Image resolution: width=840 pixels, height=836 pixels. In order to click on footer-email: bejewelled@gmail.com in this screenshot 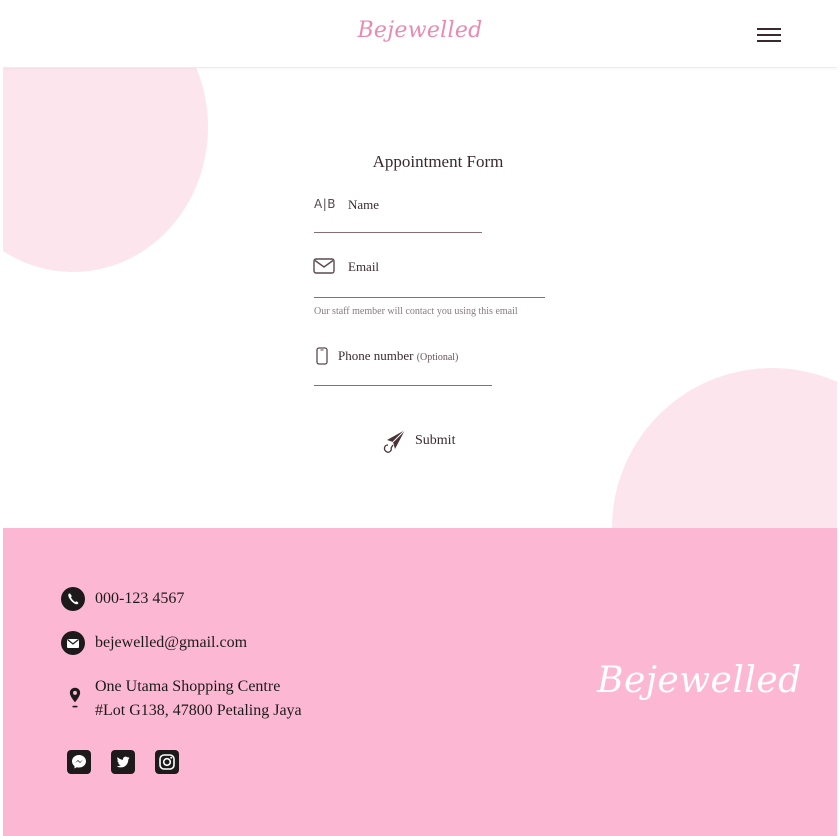, I will do `click(171, 643)`.